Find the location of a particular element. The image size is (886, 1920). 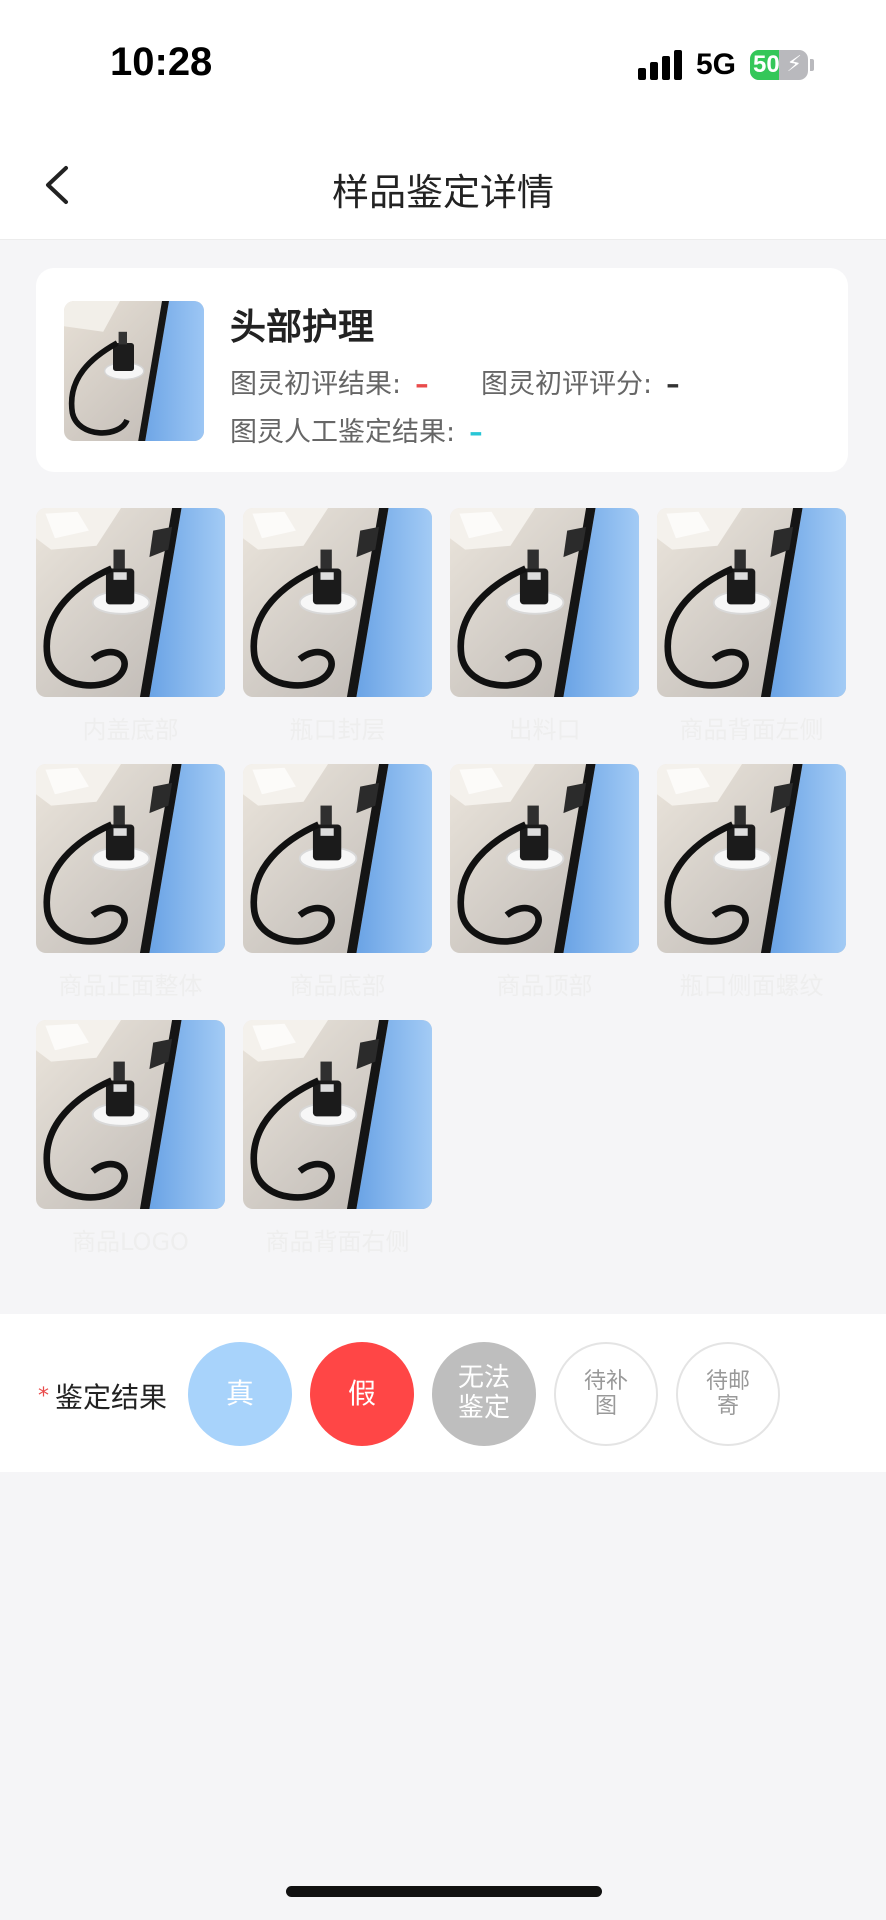

result-panel: * 鉴定结果 真 假 无法鉴定 待补图 待邮寄 is located at coordinates (443, 1393).